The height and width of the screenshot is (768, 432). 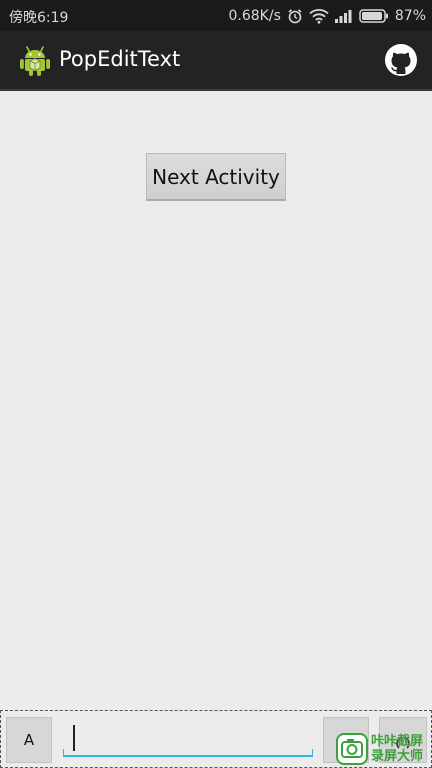 I want to click on next-activity-button: Next Activity, so click(x=216, y=177).